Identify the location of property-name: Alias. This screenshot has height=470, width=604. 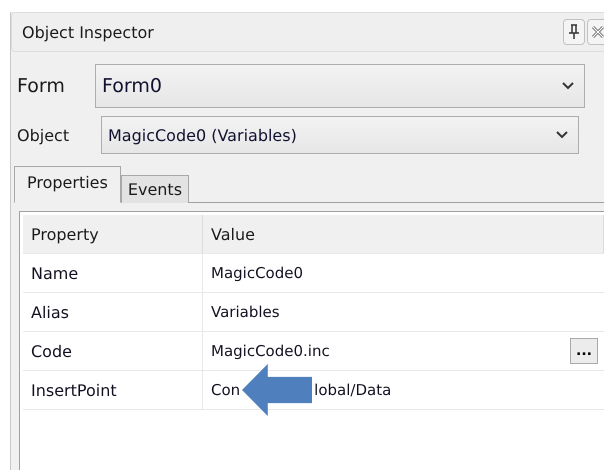
(113, 312).